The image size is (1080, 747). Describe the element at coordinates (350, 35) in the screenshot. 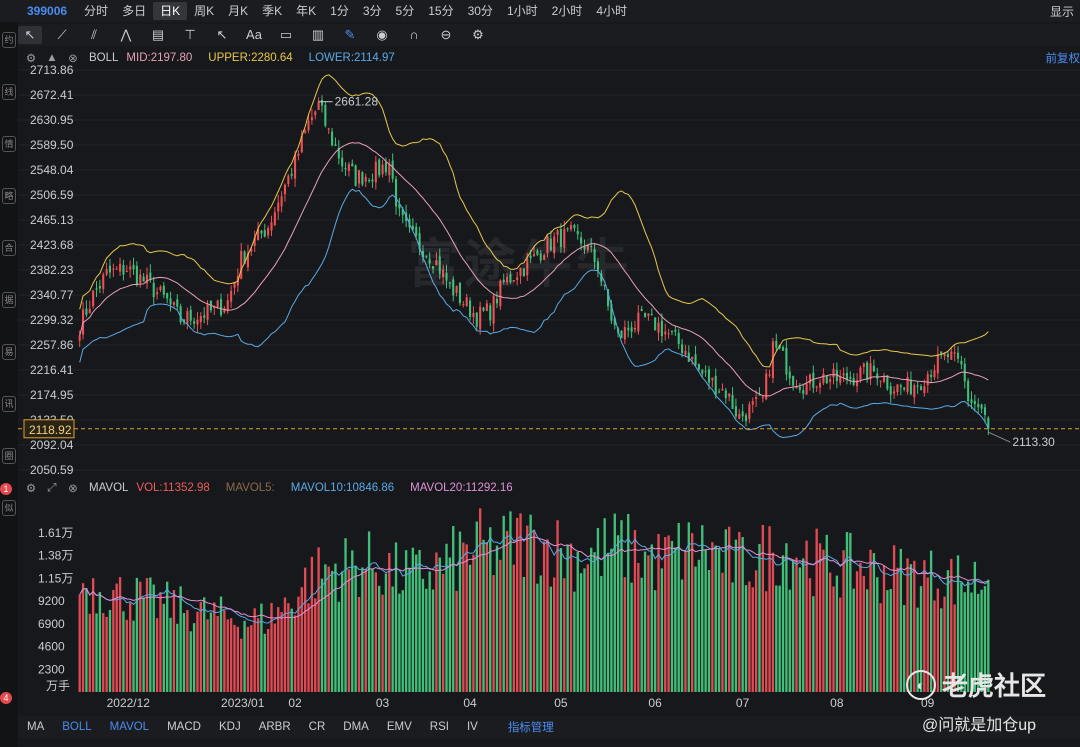

I see `pen-icon: ✎` at that location.